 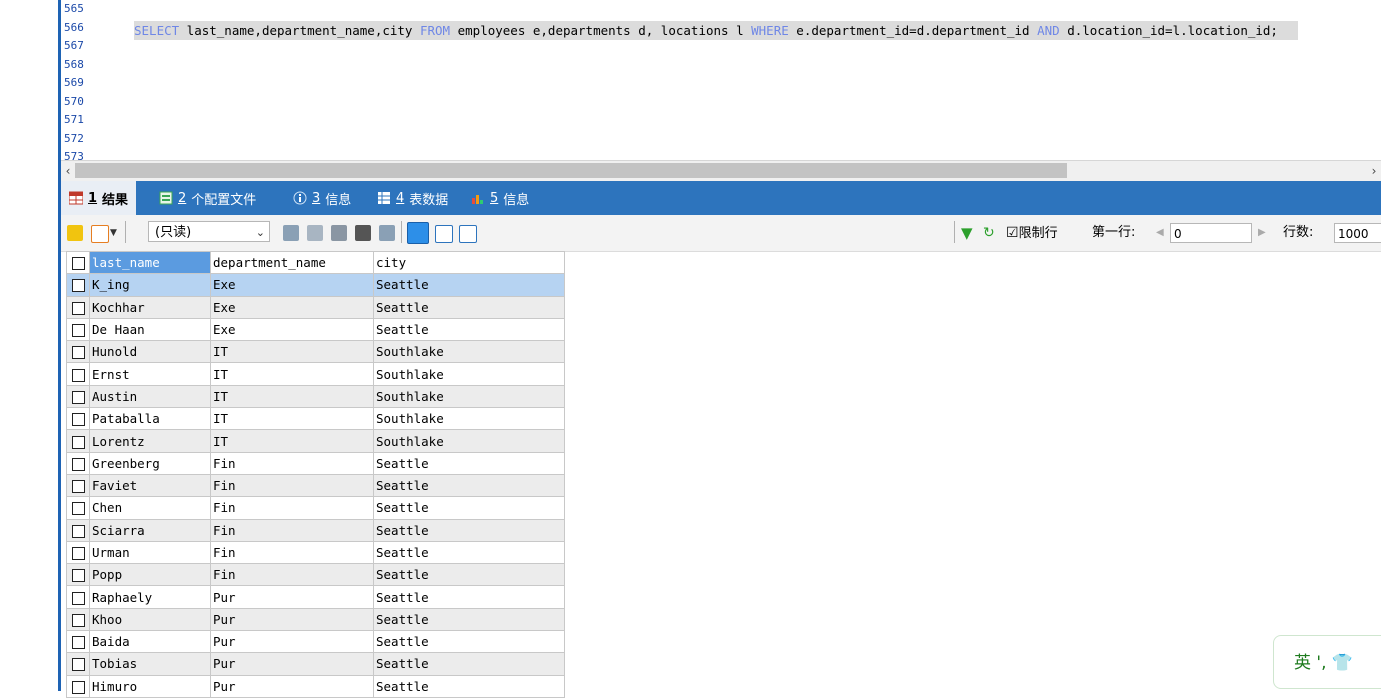 I want to click on cell-last-name: Khoo, so click(x=150, y=619).